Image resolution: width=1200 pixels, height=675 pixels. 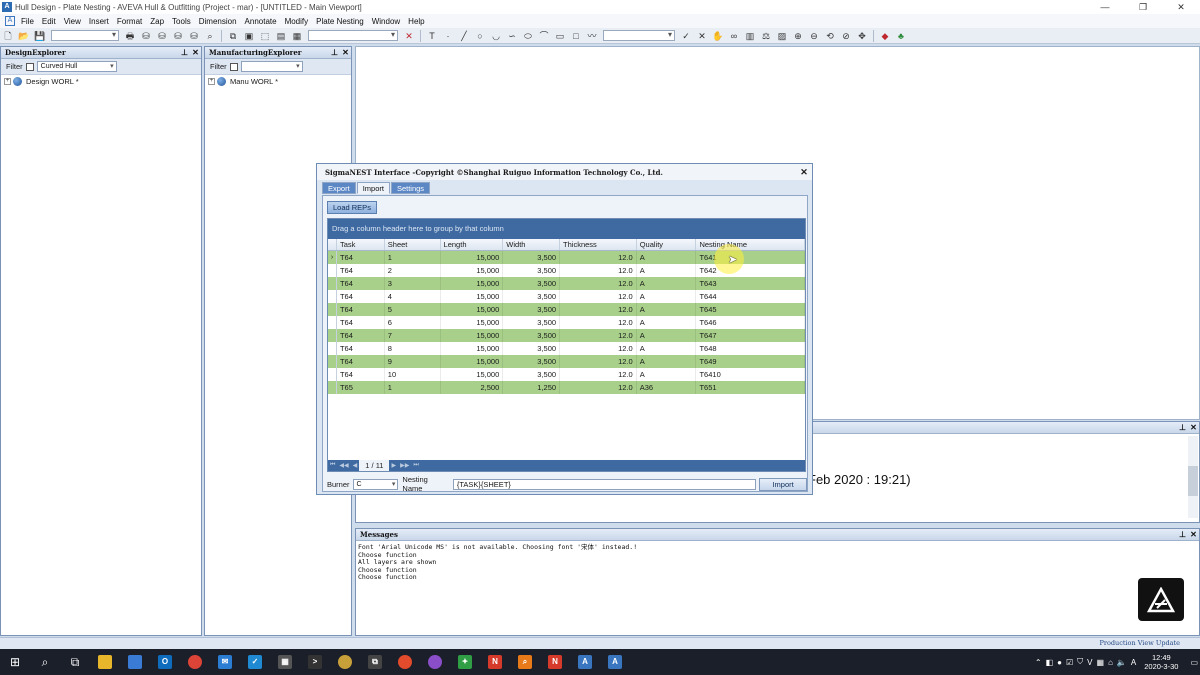 What do you see at coordinates (566, 309) in the screenshot?
I see `table-row: T64 5 15,000 3,500 12.0 A T645` at bounding box center [566, 309].